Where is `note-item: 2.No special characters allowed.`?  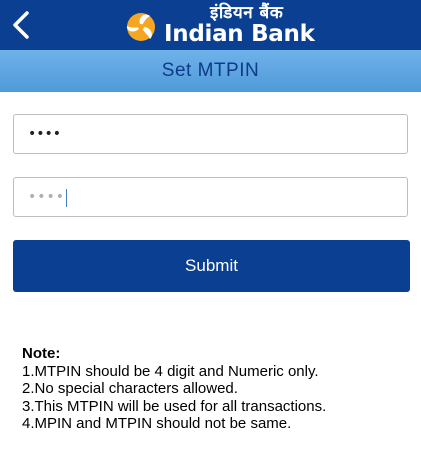 note-item: 2.No special characters allowed. is located at coordinates (130, 388).